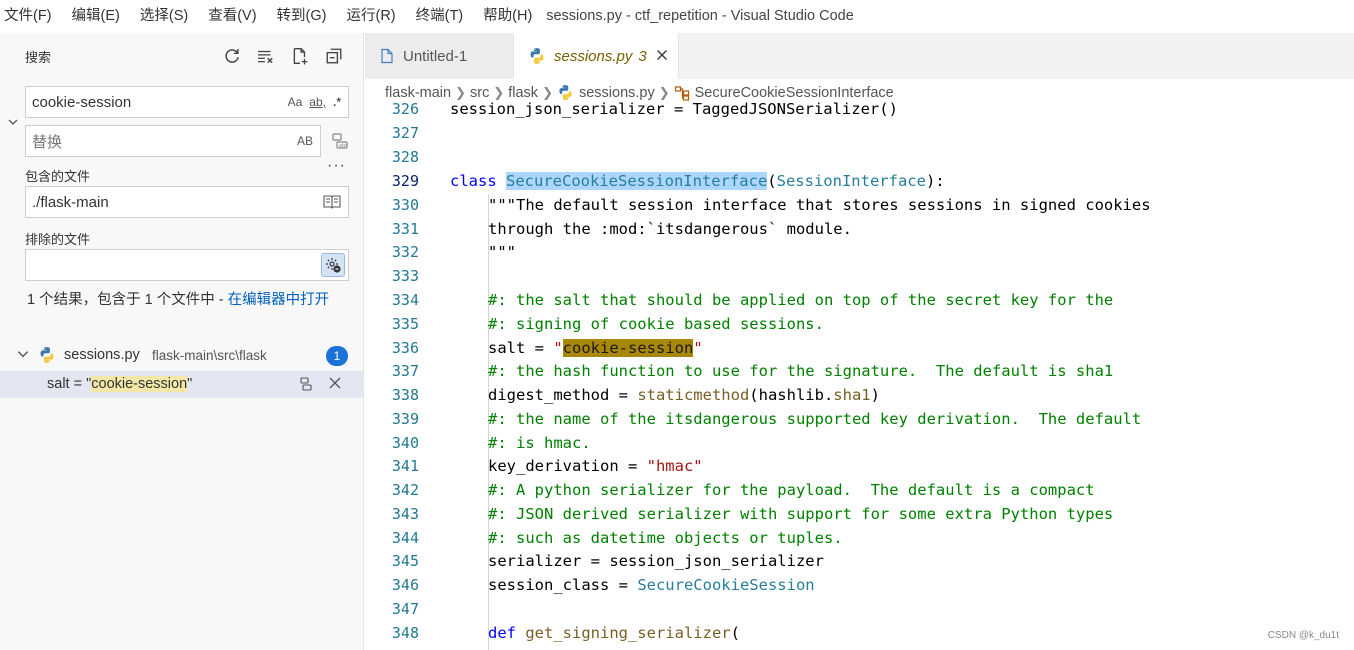  Describe the element at coordinates (435, 56) in the screenshot. I see `tab-label: Untitled-1` at that location.